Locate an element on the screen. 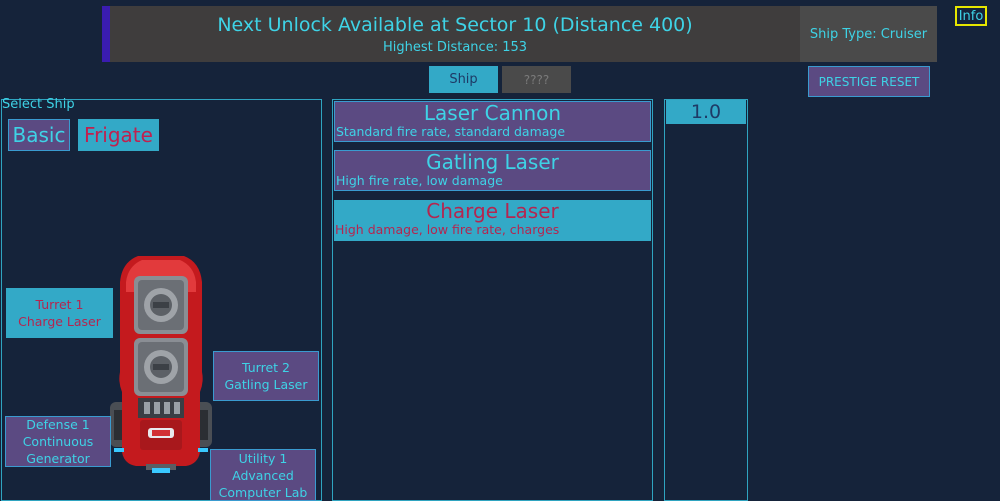  ship-option-basic: Basic is located at coordinates (39, 135).